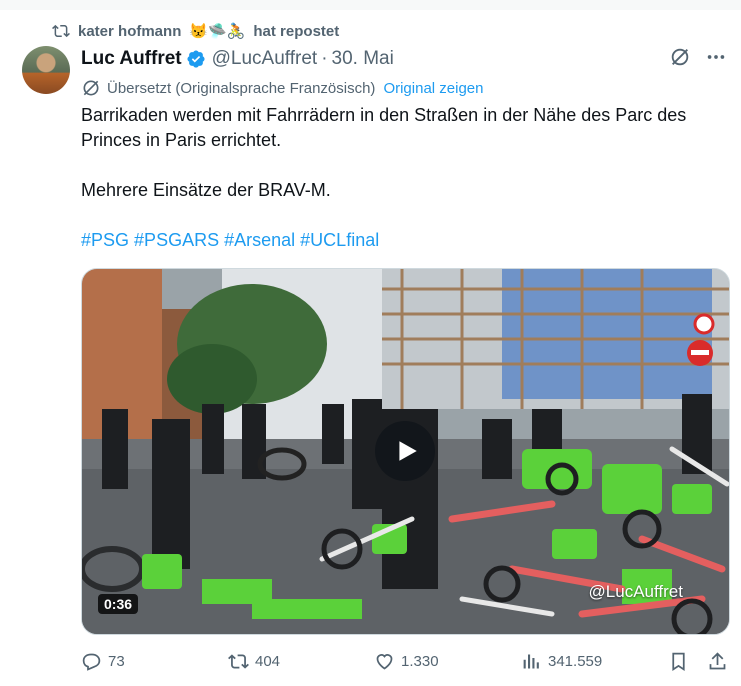  What do you see at coordinates (405, 240) in the screenshot?
I see `hashtags: #PSG #PSGARS #Arsenal #UCLfinal` at bounding box center [405, 240].